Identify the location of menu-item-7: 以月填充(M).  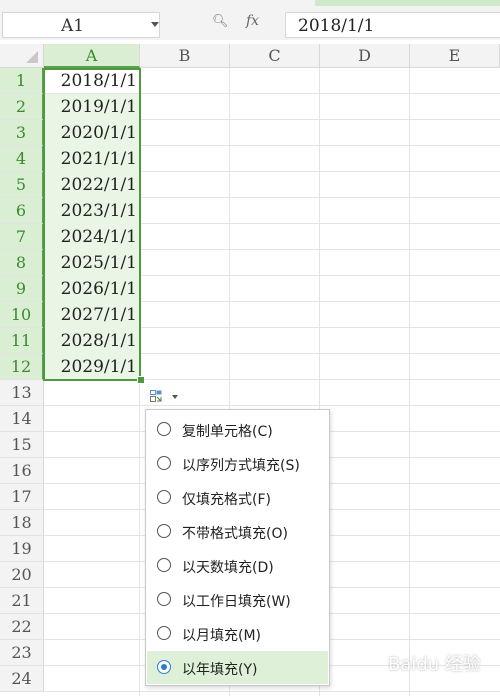
(237, 633).